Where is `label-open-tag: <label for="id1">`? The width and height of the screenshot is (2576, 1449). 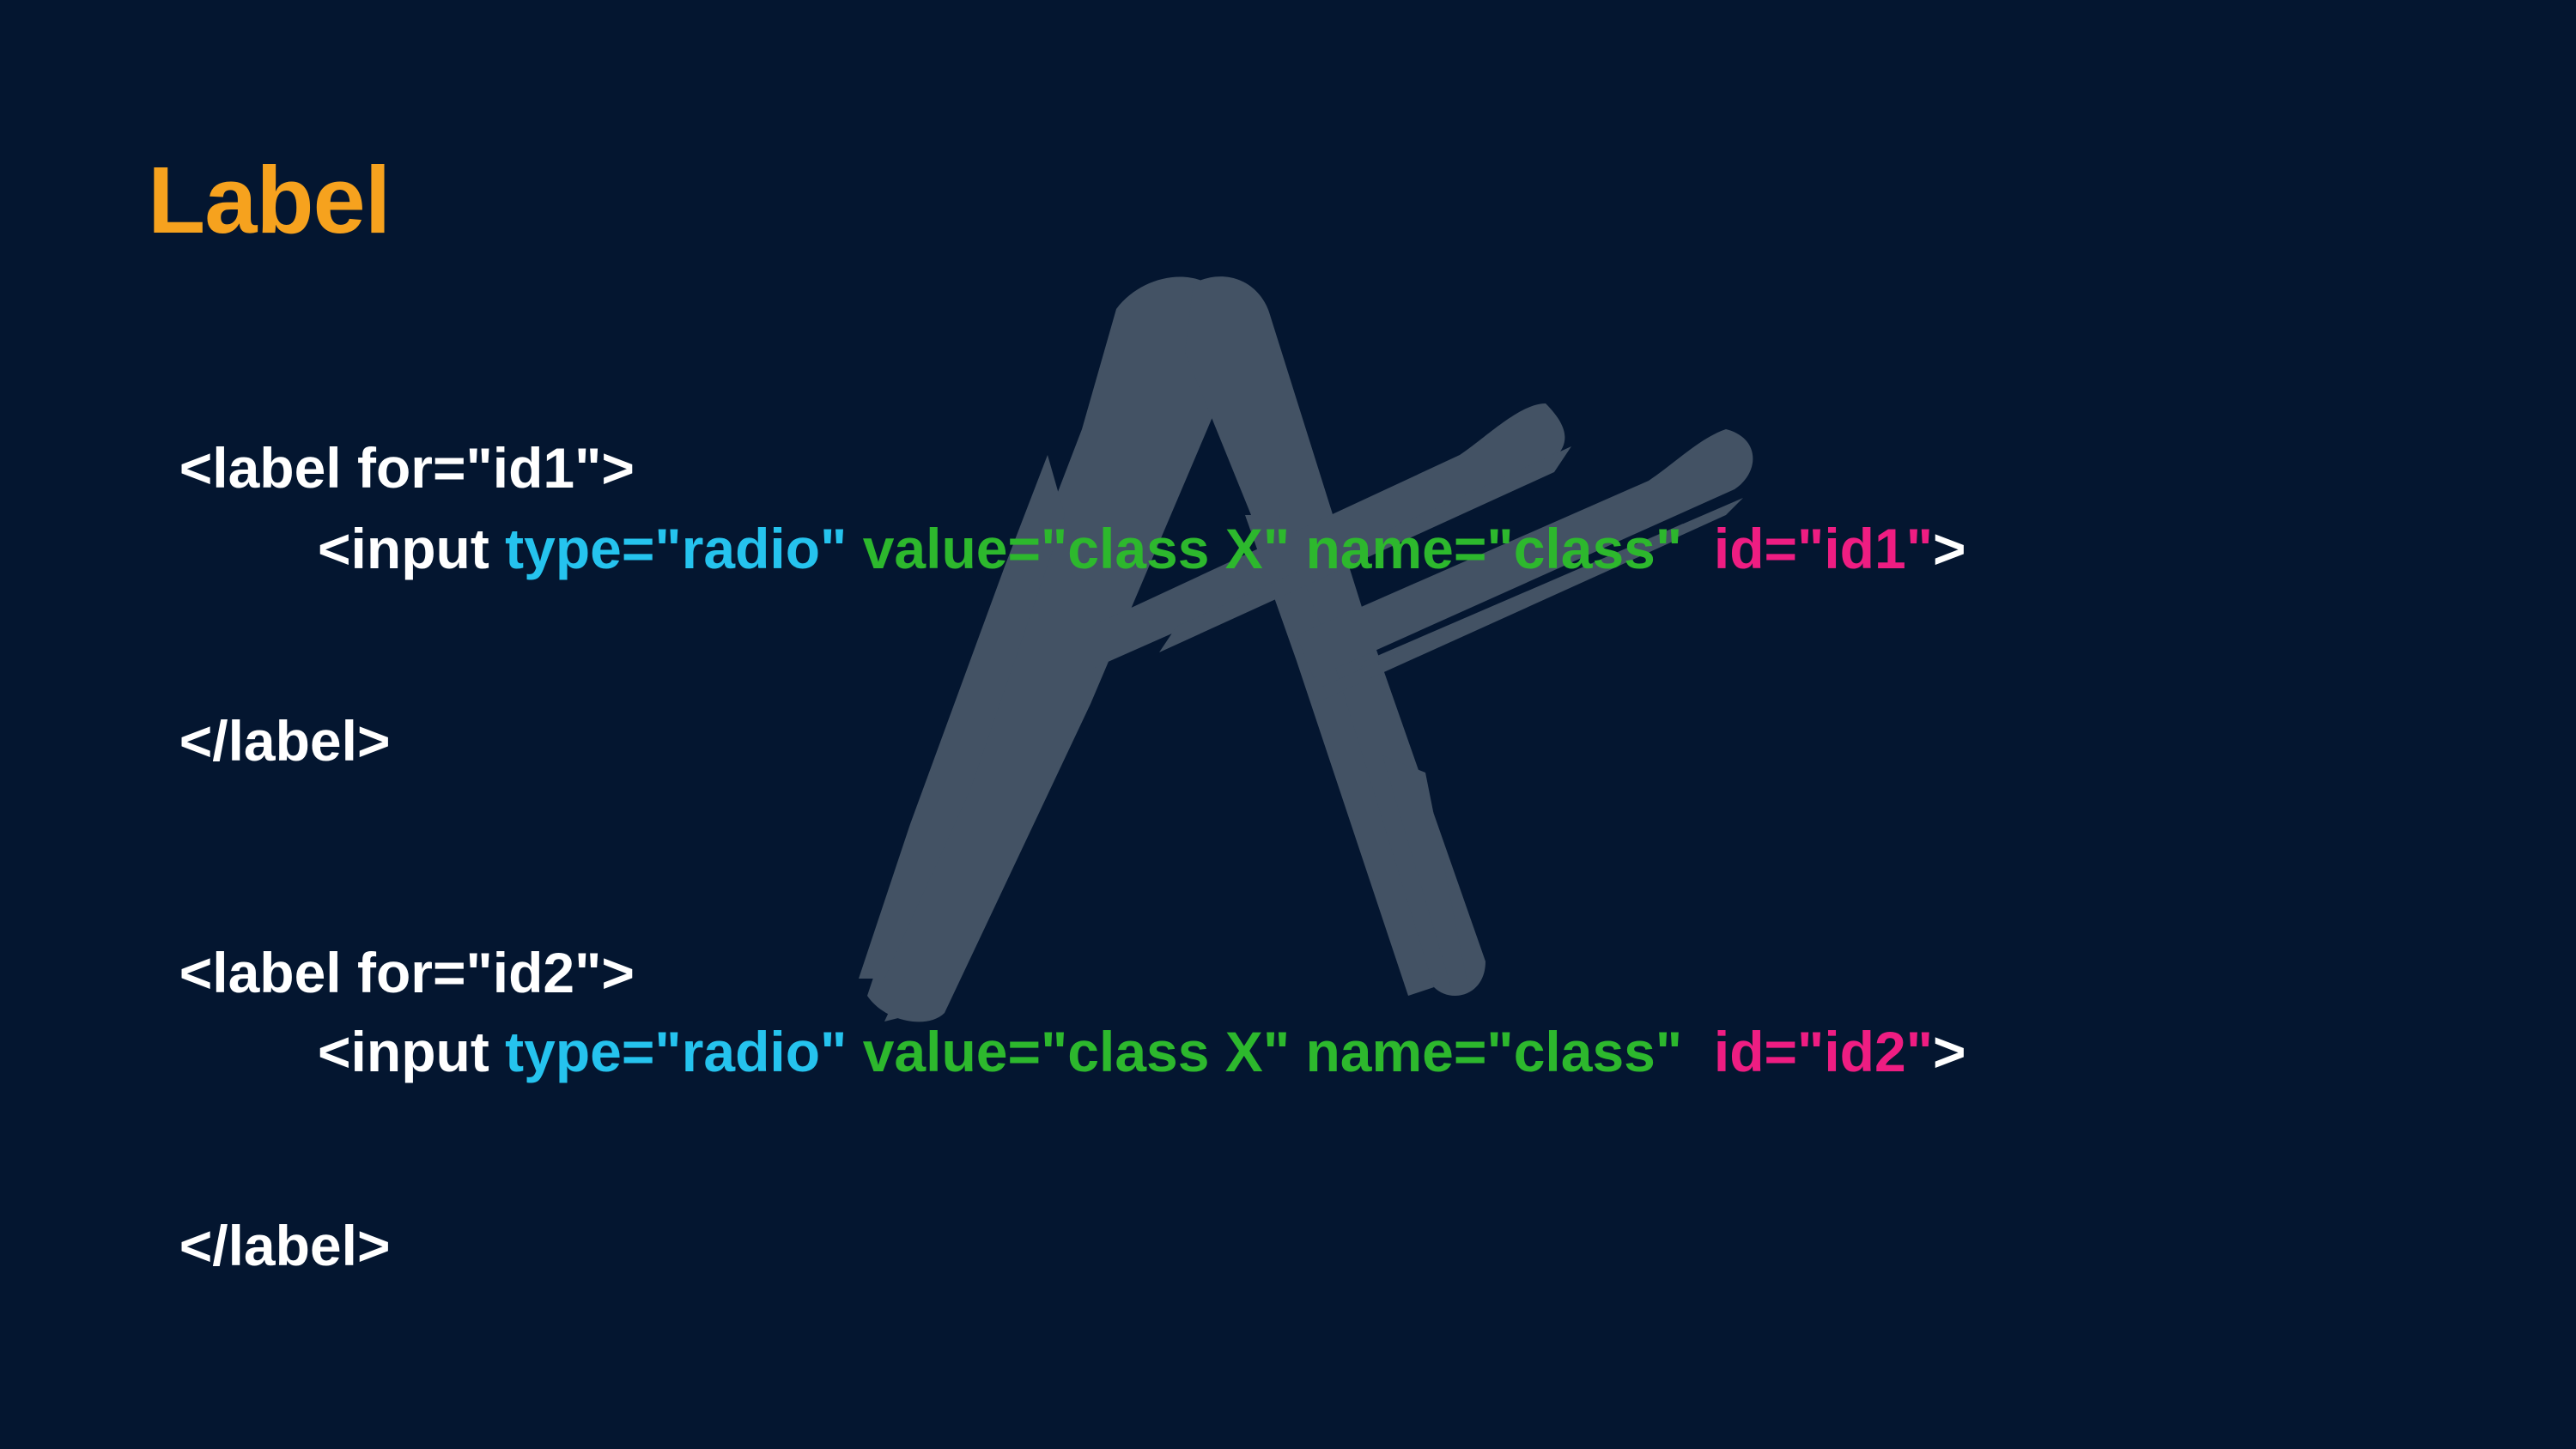 label-open-tag: <label for="id1"> is located at coordinates (407, 468).